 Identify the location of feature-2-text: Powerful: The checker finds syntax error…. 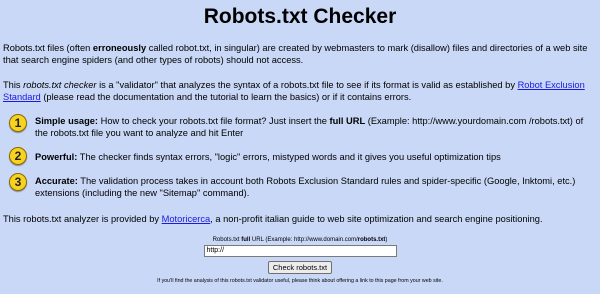
(315, 157).